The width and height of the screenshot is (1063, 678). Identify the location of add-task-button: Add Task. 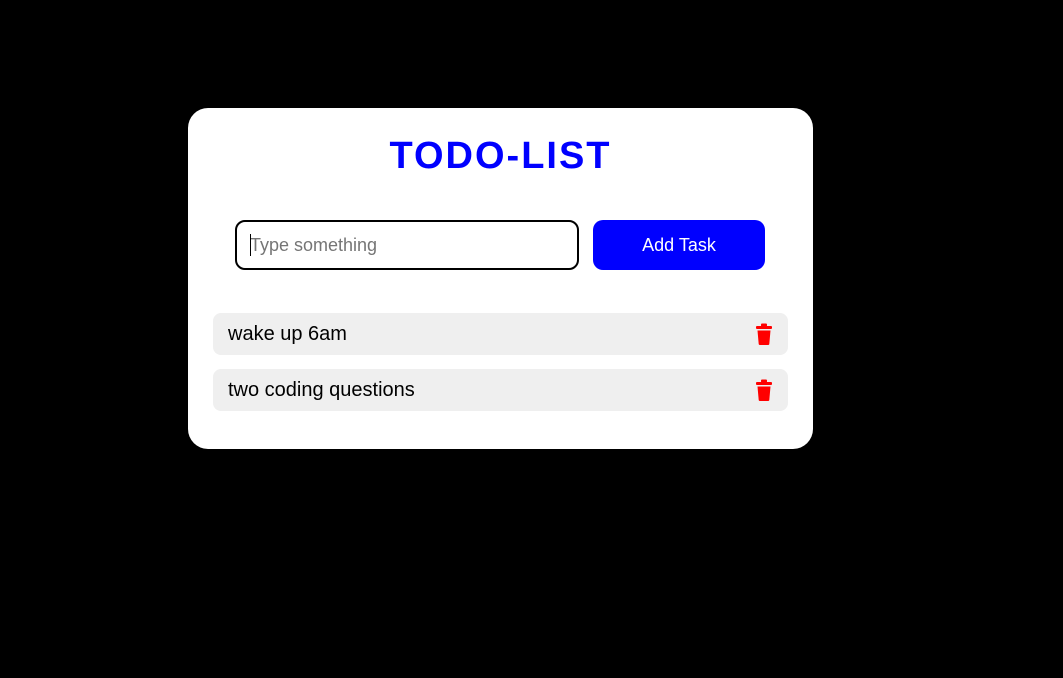
(679, 245).